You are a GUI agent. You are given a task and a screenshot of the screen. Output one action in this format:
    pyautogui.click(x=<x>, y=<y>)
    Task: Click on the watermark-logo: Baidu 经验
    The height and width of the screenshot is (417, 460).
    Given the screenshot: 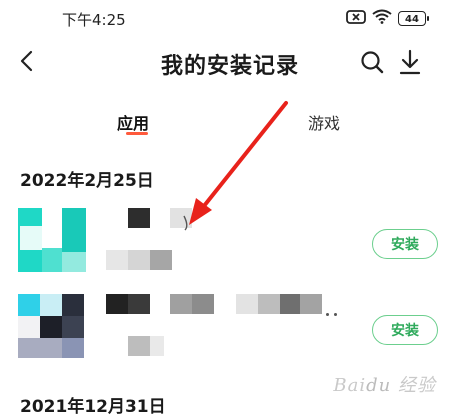 What is the action you would take?
    pyautogui.click(x=384, y=385)
    